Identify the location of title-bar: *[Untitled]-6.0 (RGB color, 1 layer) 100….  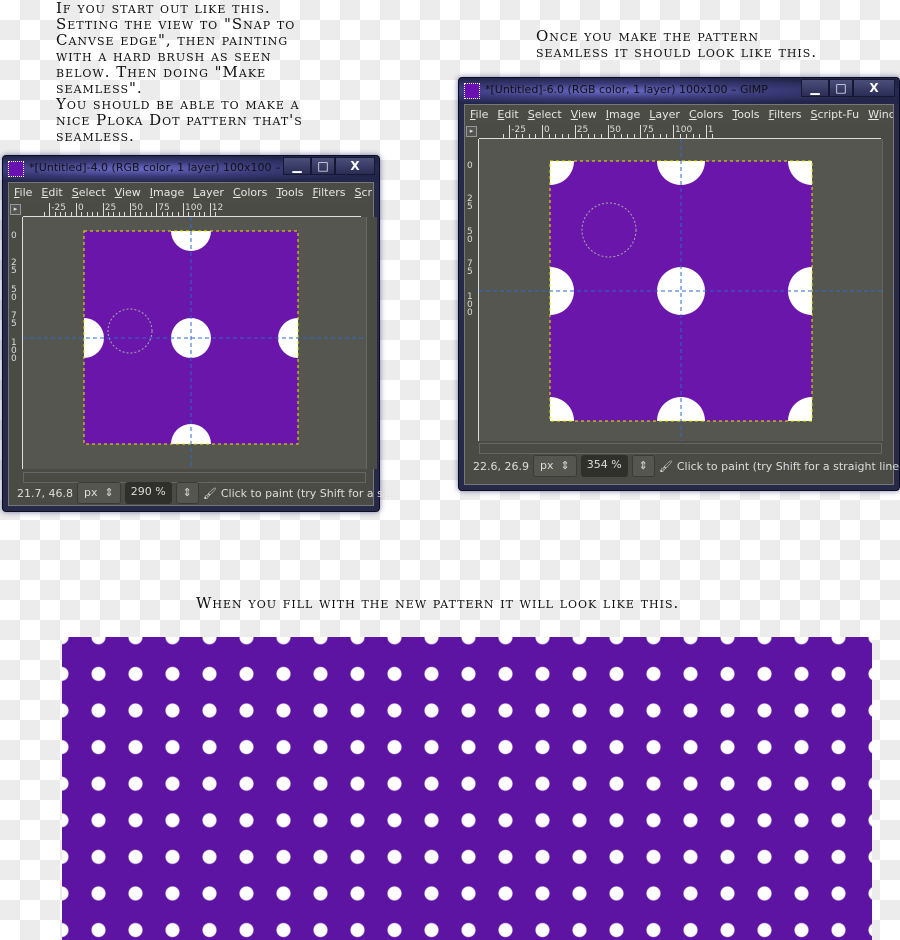
(679, 91).